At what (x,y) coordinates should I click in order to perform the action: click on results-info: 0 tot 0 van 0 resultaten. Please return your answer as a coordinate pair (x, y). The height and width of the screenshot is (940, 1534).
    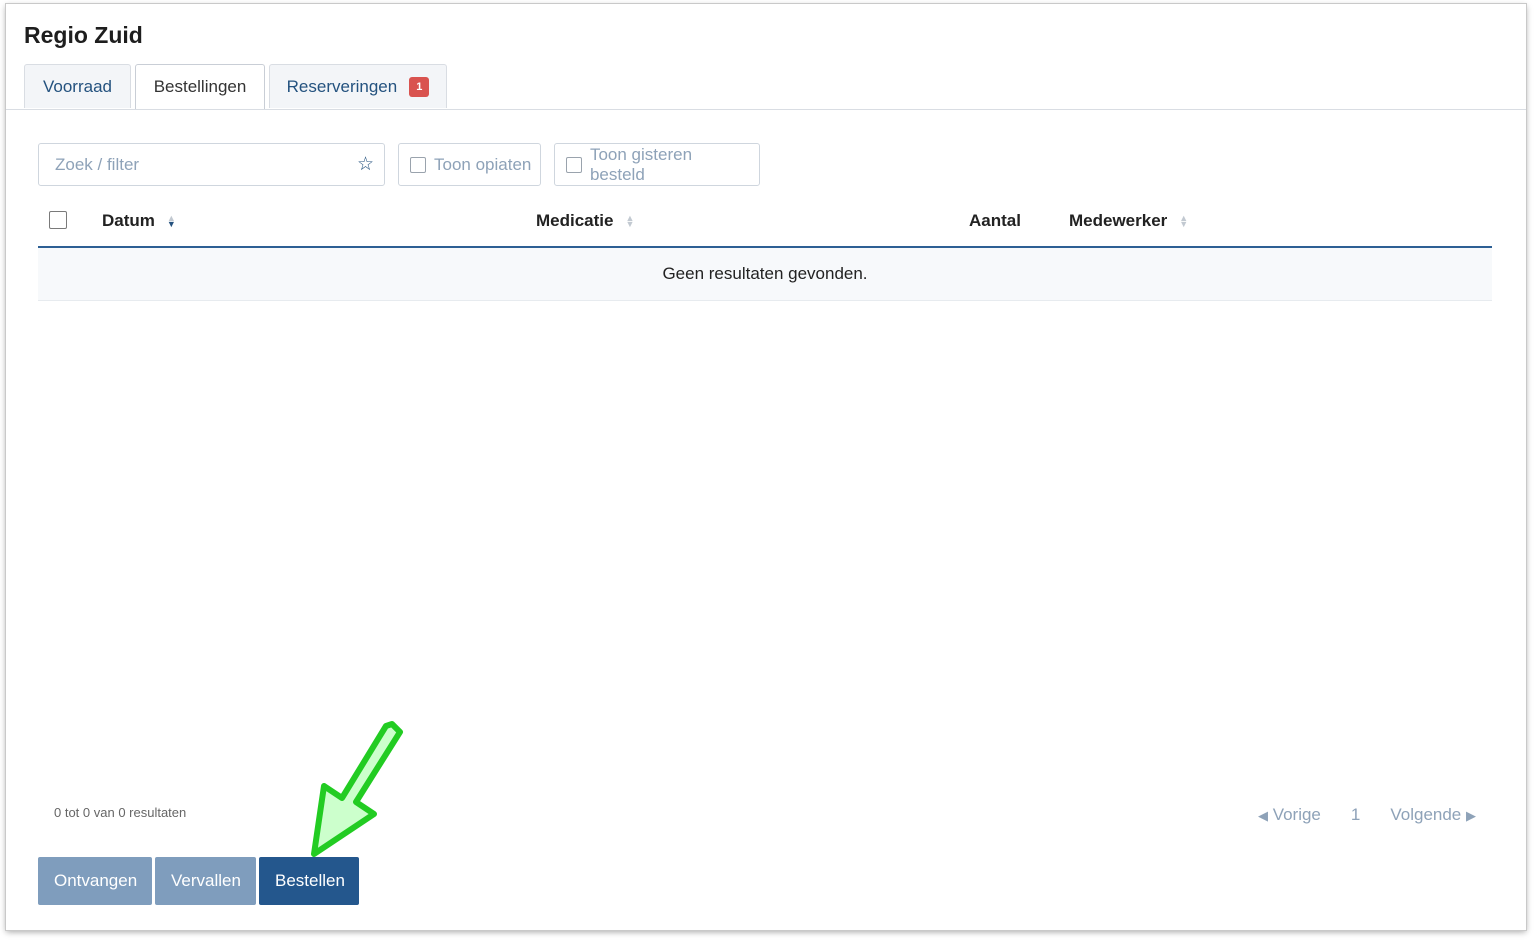
    Looking at the image, I should click on (120, 812).